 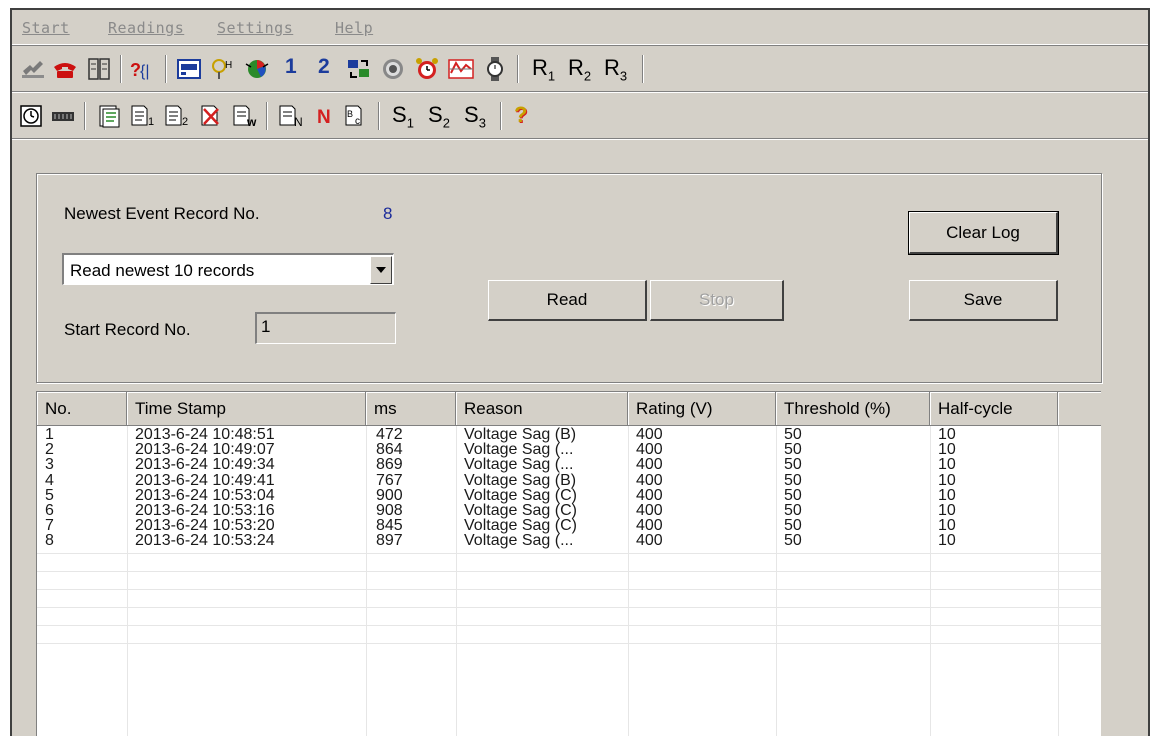 What do you see at coordinates (853, 409) in the screenshot?
I see `column-threshold: Threshold (%)` at bounding box center [853, 409].